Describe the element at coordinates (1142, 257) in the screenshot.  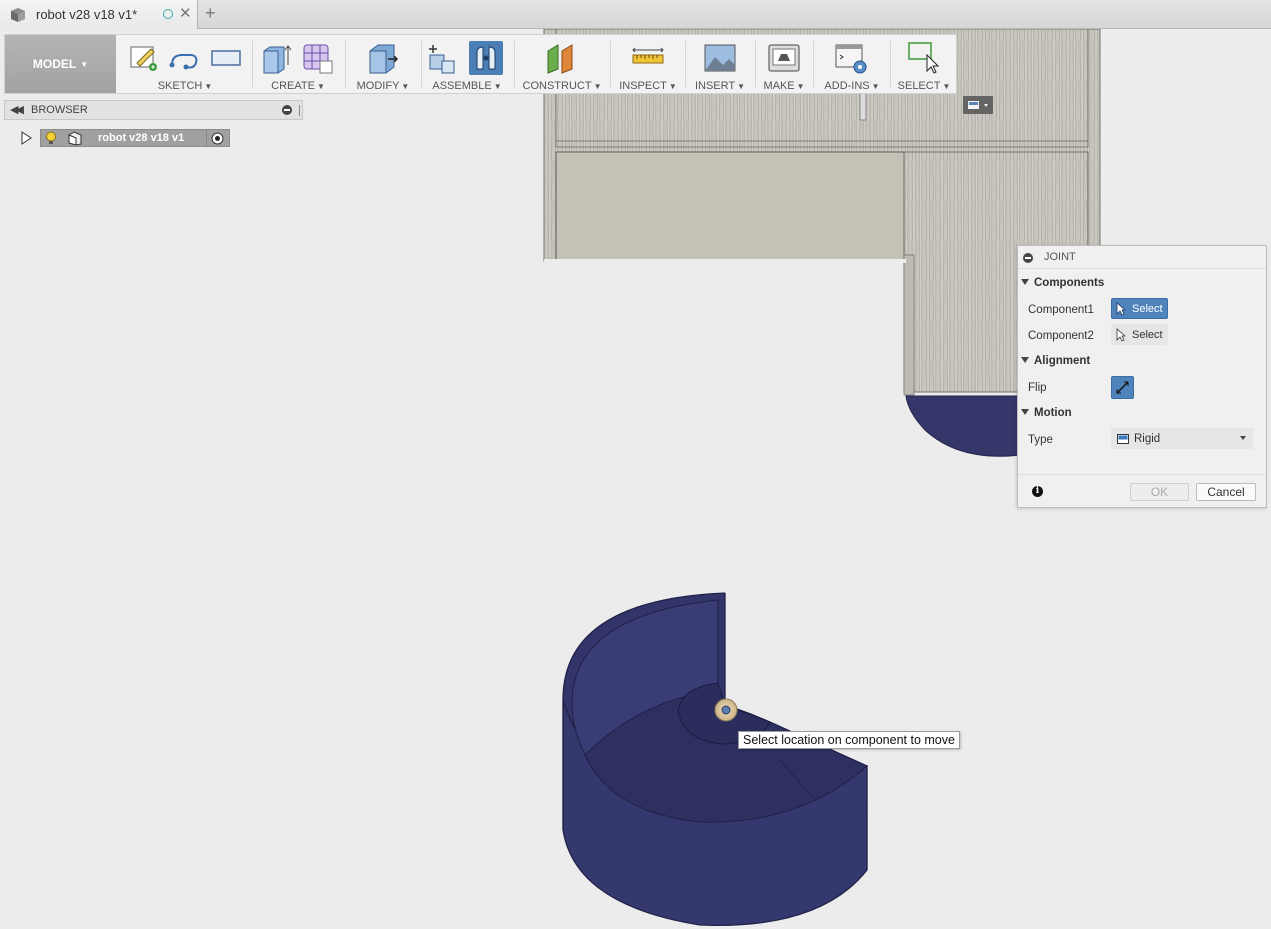
I see `joint-dialog-header: JOINT` at that location.